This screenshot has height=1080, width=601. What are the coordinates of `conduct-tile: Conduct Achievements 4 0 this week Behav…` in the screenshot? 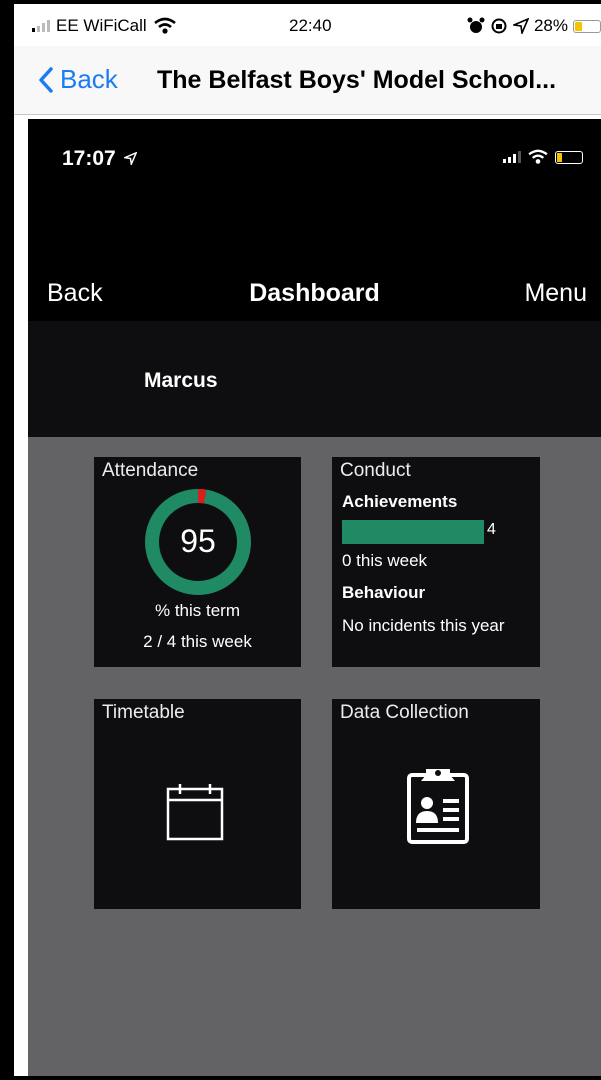 It's located at (436, 562).